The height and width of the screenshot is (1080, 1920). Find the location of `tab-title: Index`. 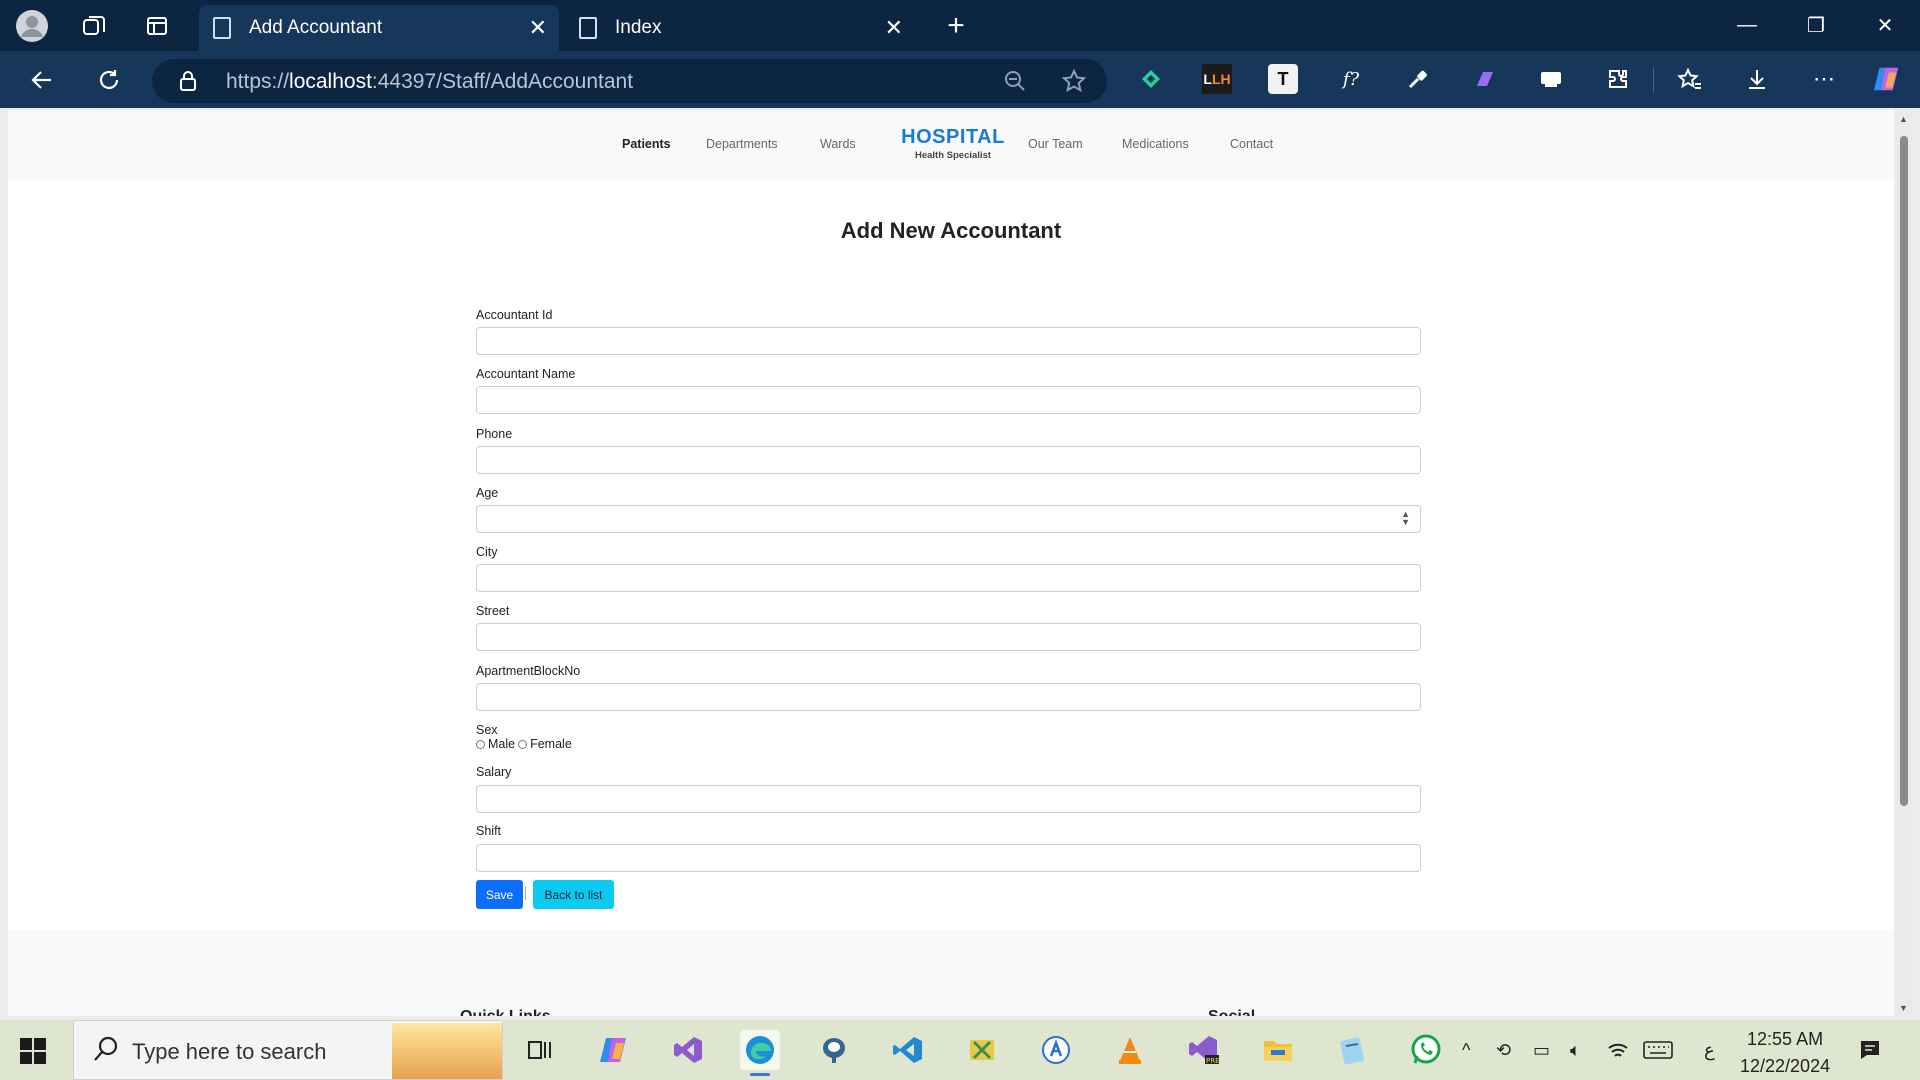

tab-title: Index is located at coordinates (638, 27).